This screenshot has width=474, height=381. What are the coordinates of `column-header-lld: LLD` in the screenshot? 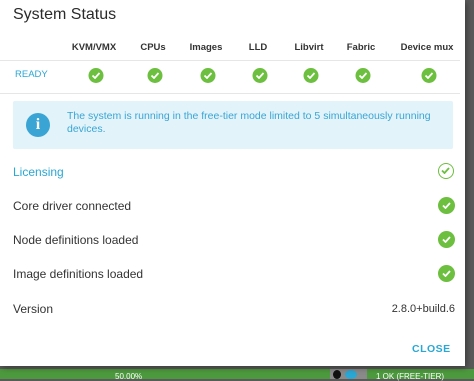 It's located at (258, 47).